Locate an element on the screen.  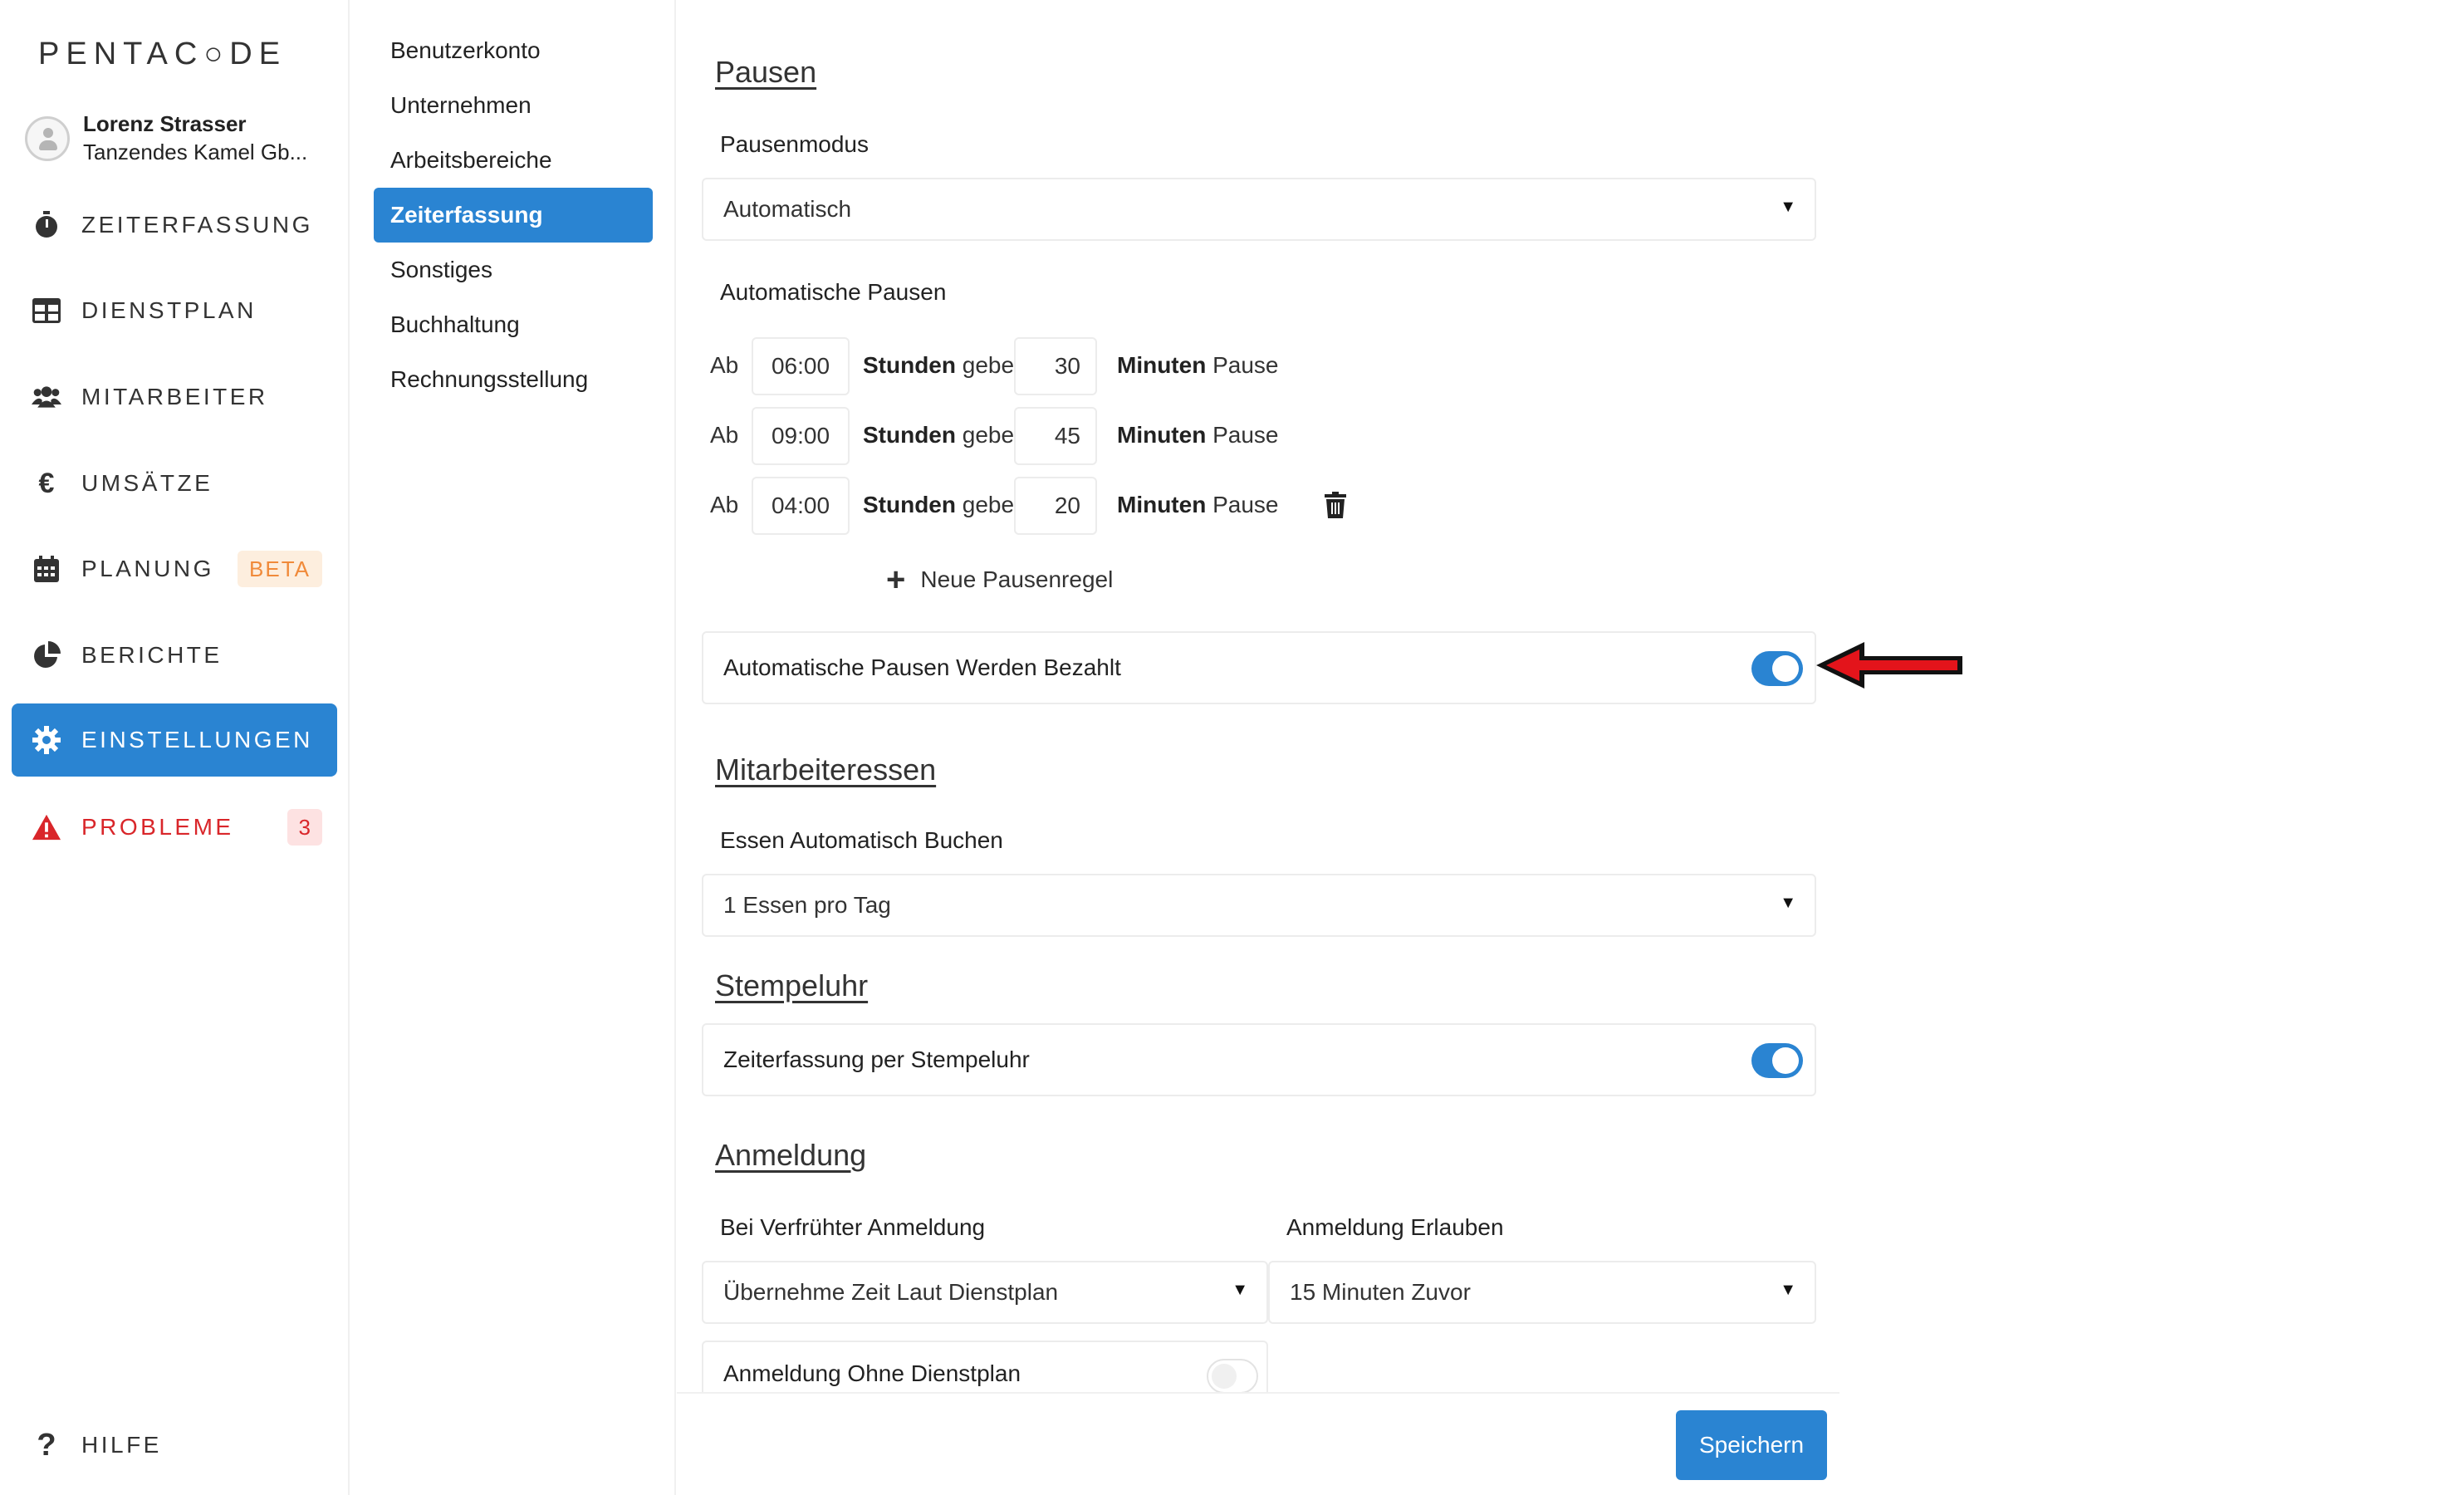
sidebar-item-label: ZEITERFASSUNG is located at coordinates (197, 225).